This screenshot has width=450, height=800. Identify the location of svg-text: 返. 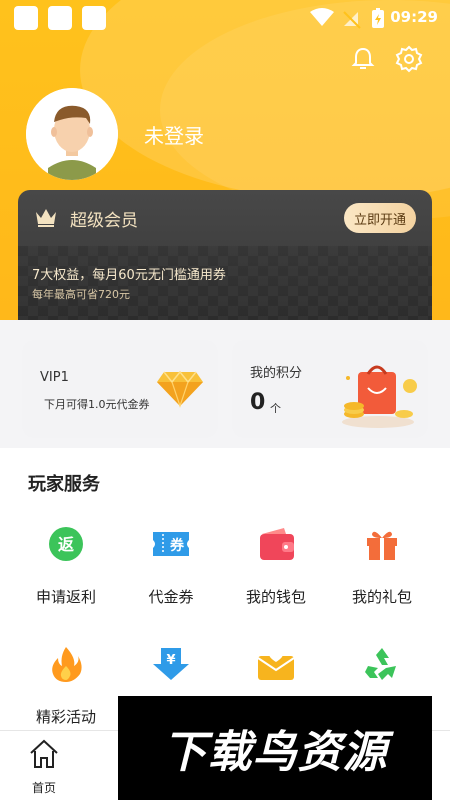
(66, 544).